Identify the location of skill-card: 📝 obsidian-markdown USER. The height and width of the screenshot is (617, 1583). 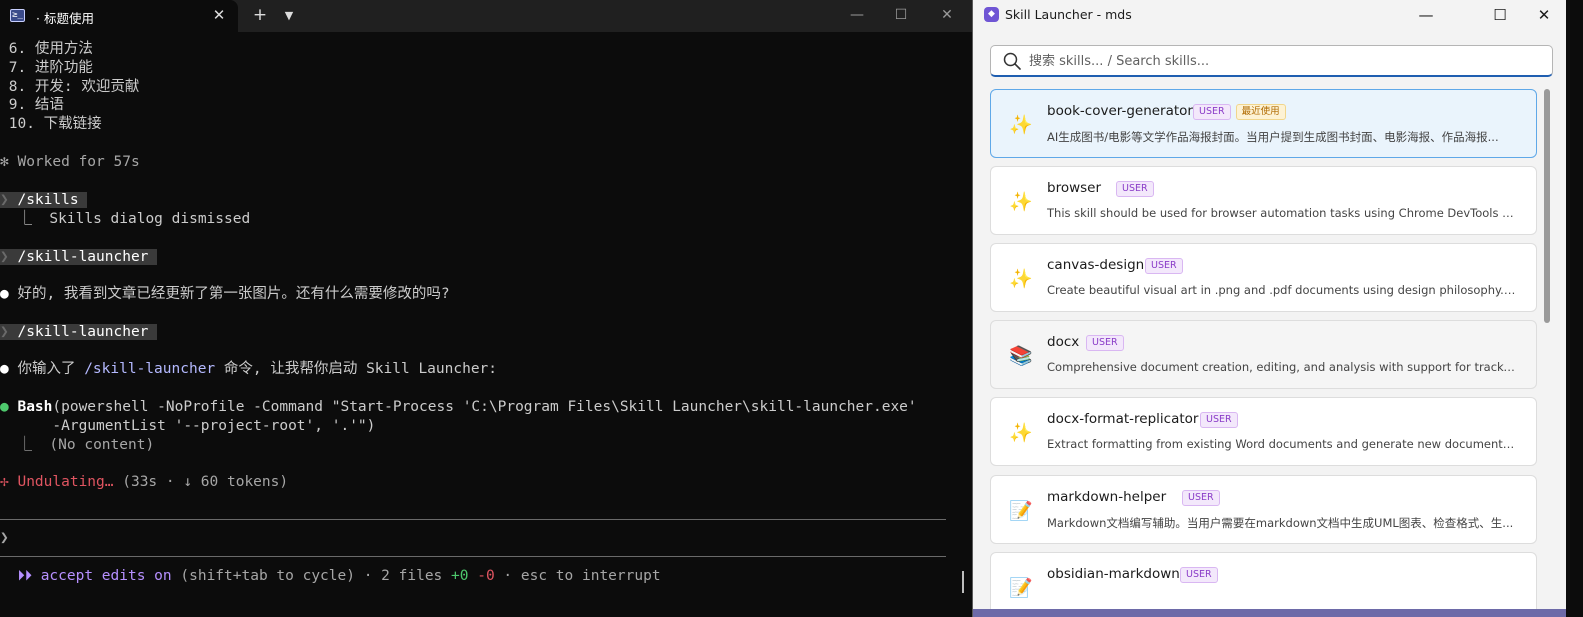
(1263, 584).